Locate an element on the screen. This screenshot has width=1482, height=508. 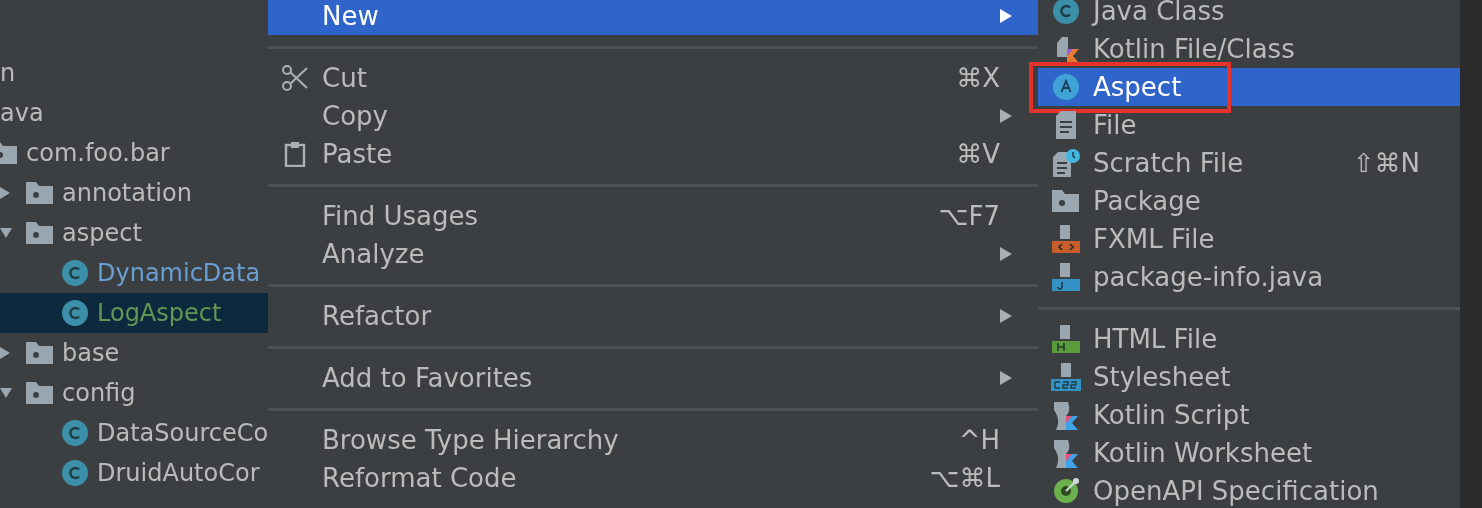
stylesheet-icon is located at coordinates (1065, 377).